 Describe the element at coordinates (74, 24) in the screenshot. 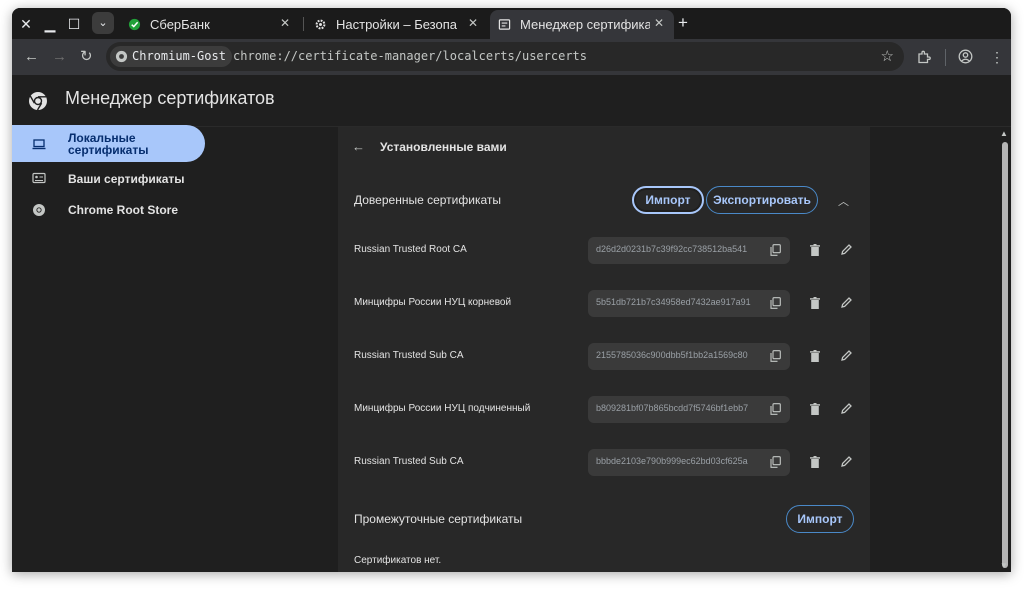

I see `maximize-window-button: ☐` at that location.